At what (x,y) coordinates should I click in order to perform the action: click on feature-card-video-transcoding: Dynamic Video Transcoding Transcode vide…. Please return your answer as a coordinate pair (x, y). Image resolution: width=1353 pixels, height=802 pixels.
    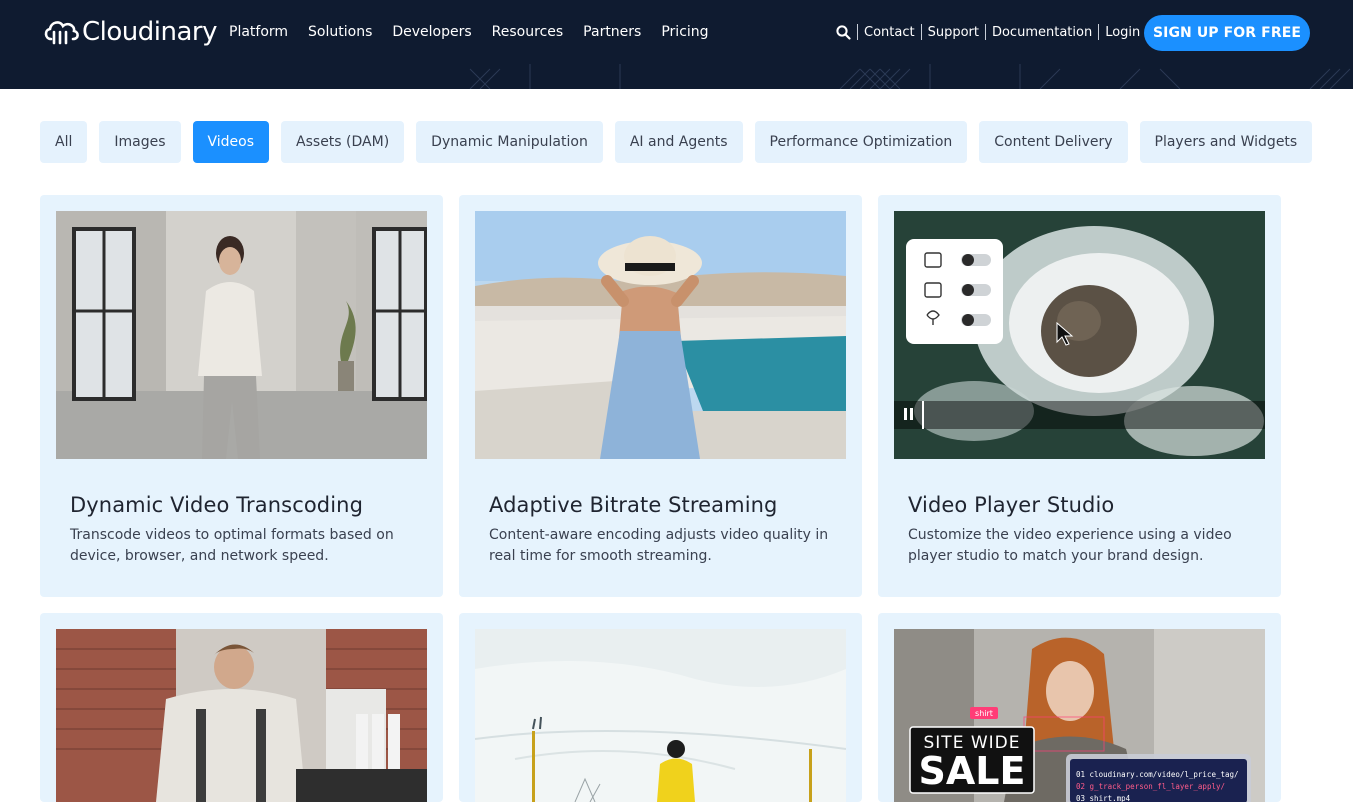
    Looking at the image, I should click on (241, 396).